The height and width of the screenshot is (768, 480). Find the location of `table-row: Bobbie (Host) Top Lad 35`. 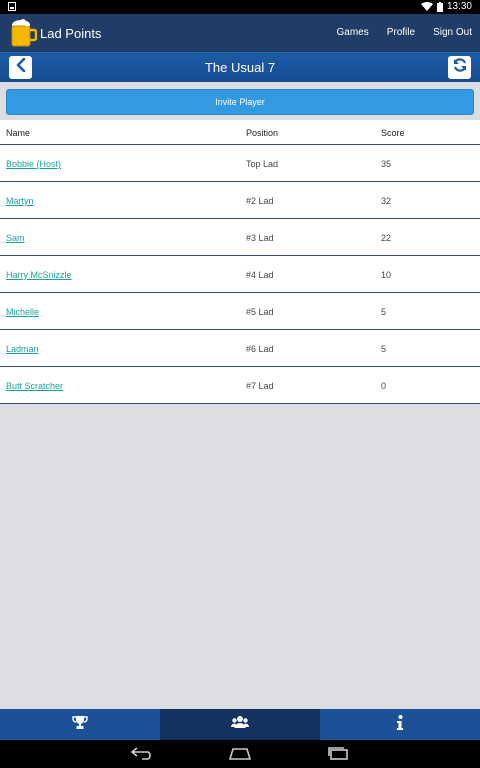

table-row: Bobbie (Host) Top Lad 35 is located at coordinates (240, 163).